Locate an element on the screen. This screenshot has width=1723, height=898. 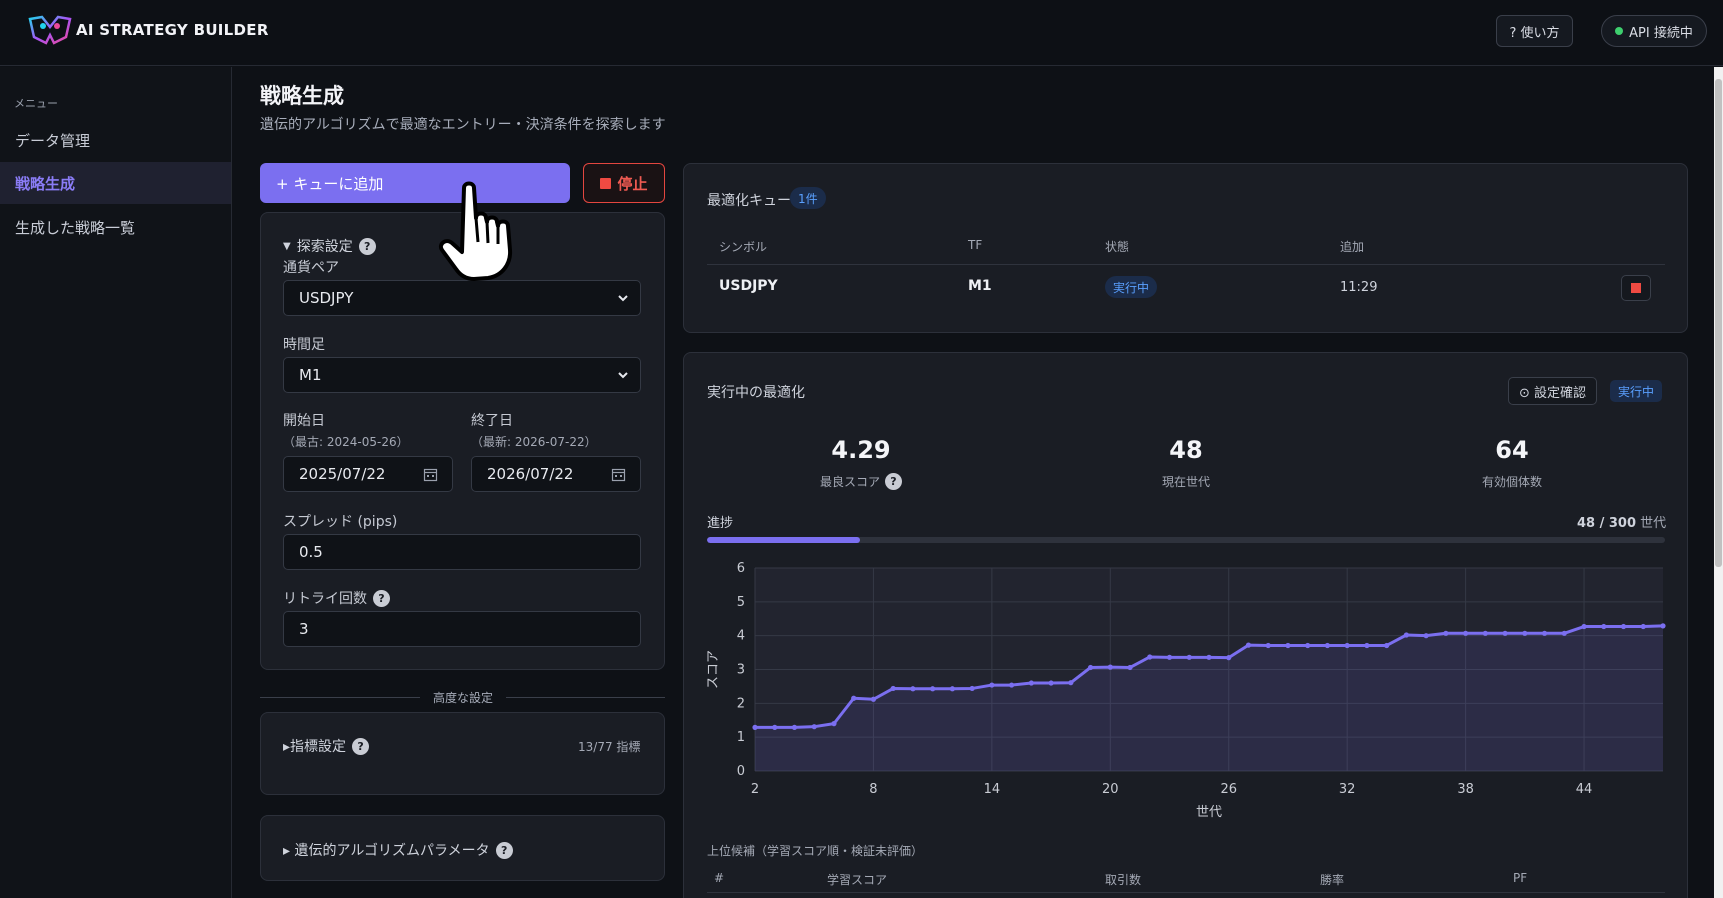
start-date-label-text: 開始日 is located at coordinates (304, 421).